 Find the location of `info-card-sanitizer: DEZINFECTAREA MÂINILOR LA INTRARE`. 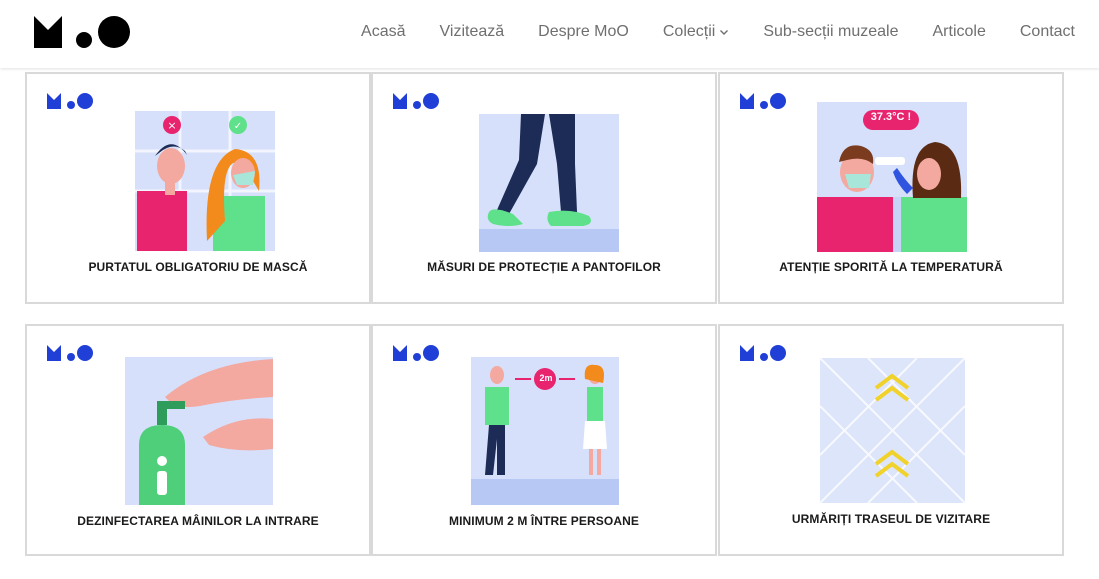

info-card-sanitizer: DEZINFECTAREA MÂINILOR LA INTRARE is located at coordinates (198, 440).